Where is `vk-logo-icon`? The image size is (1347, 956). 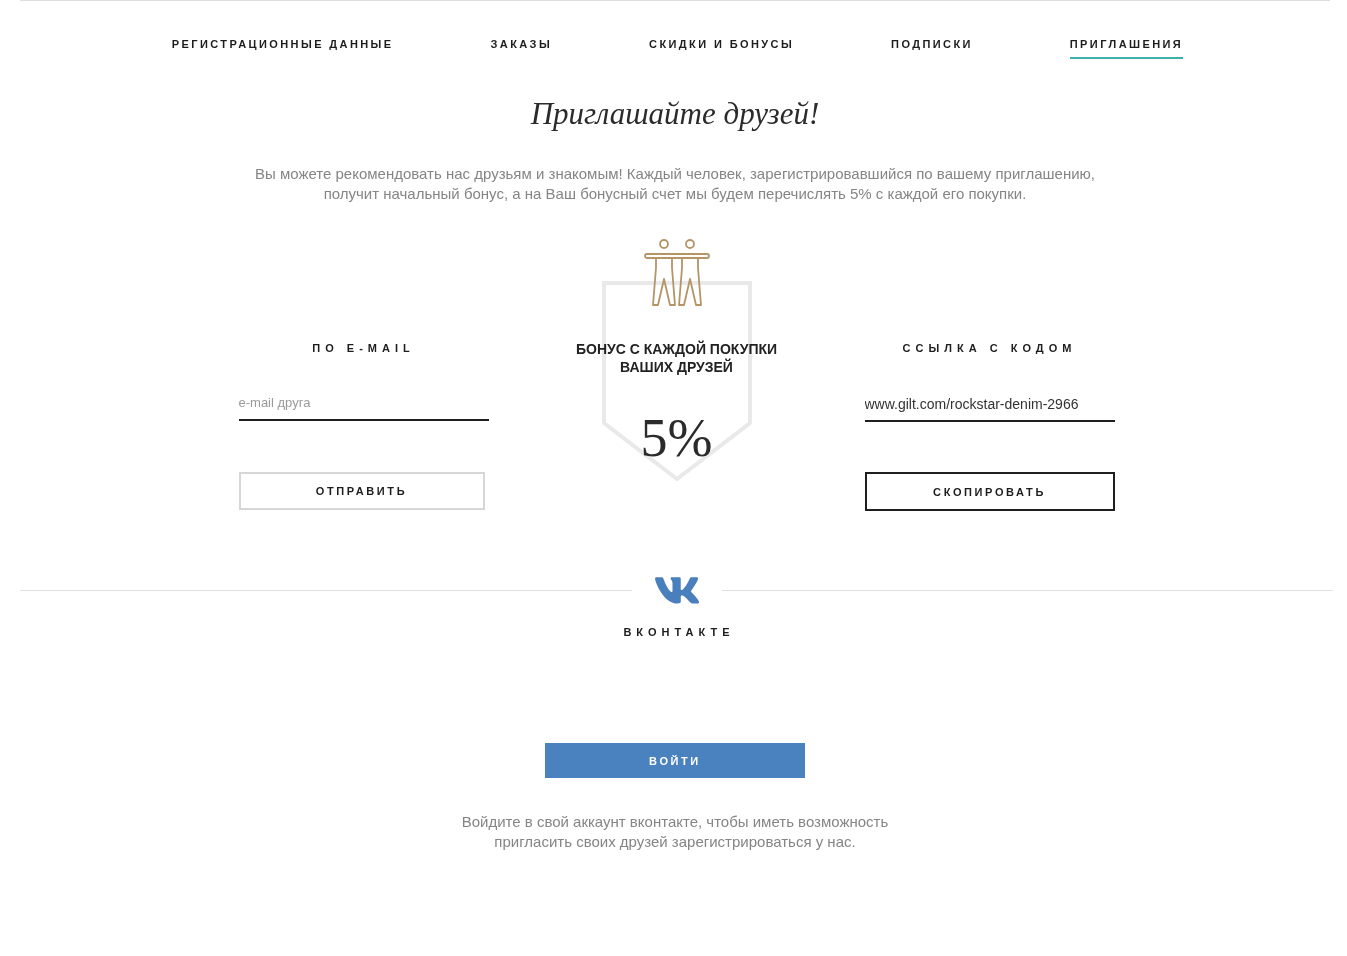 vk-logo-icon is located at coordinates (676, 590).